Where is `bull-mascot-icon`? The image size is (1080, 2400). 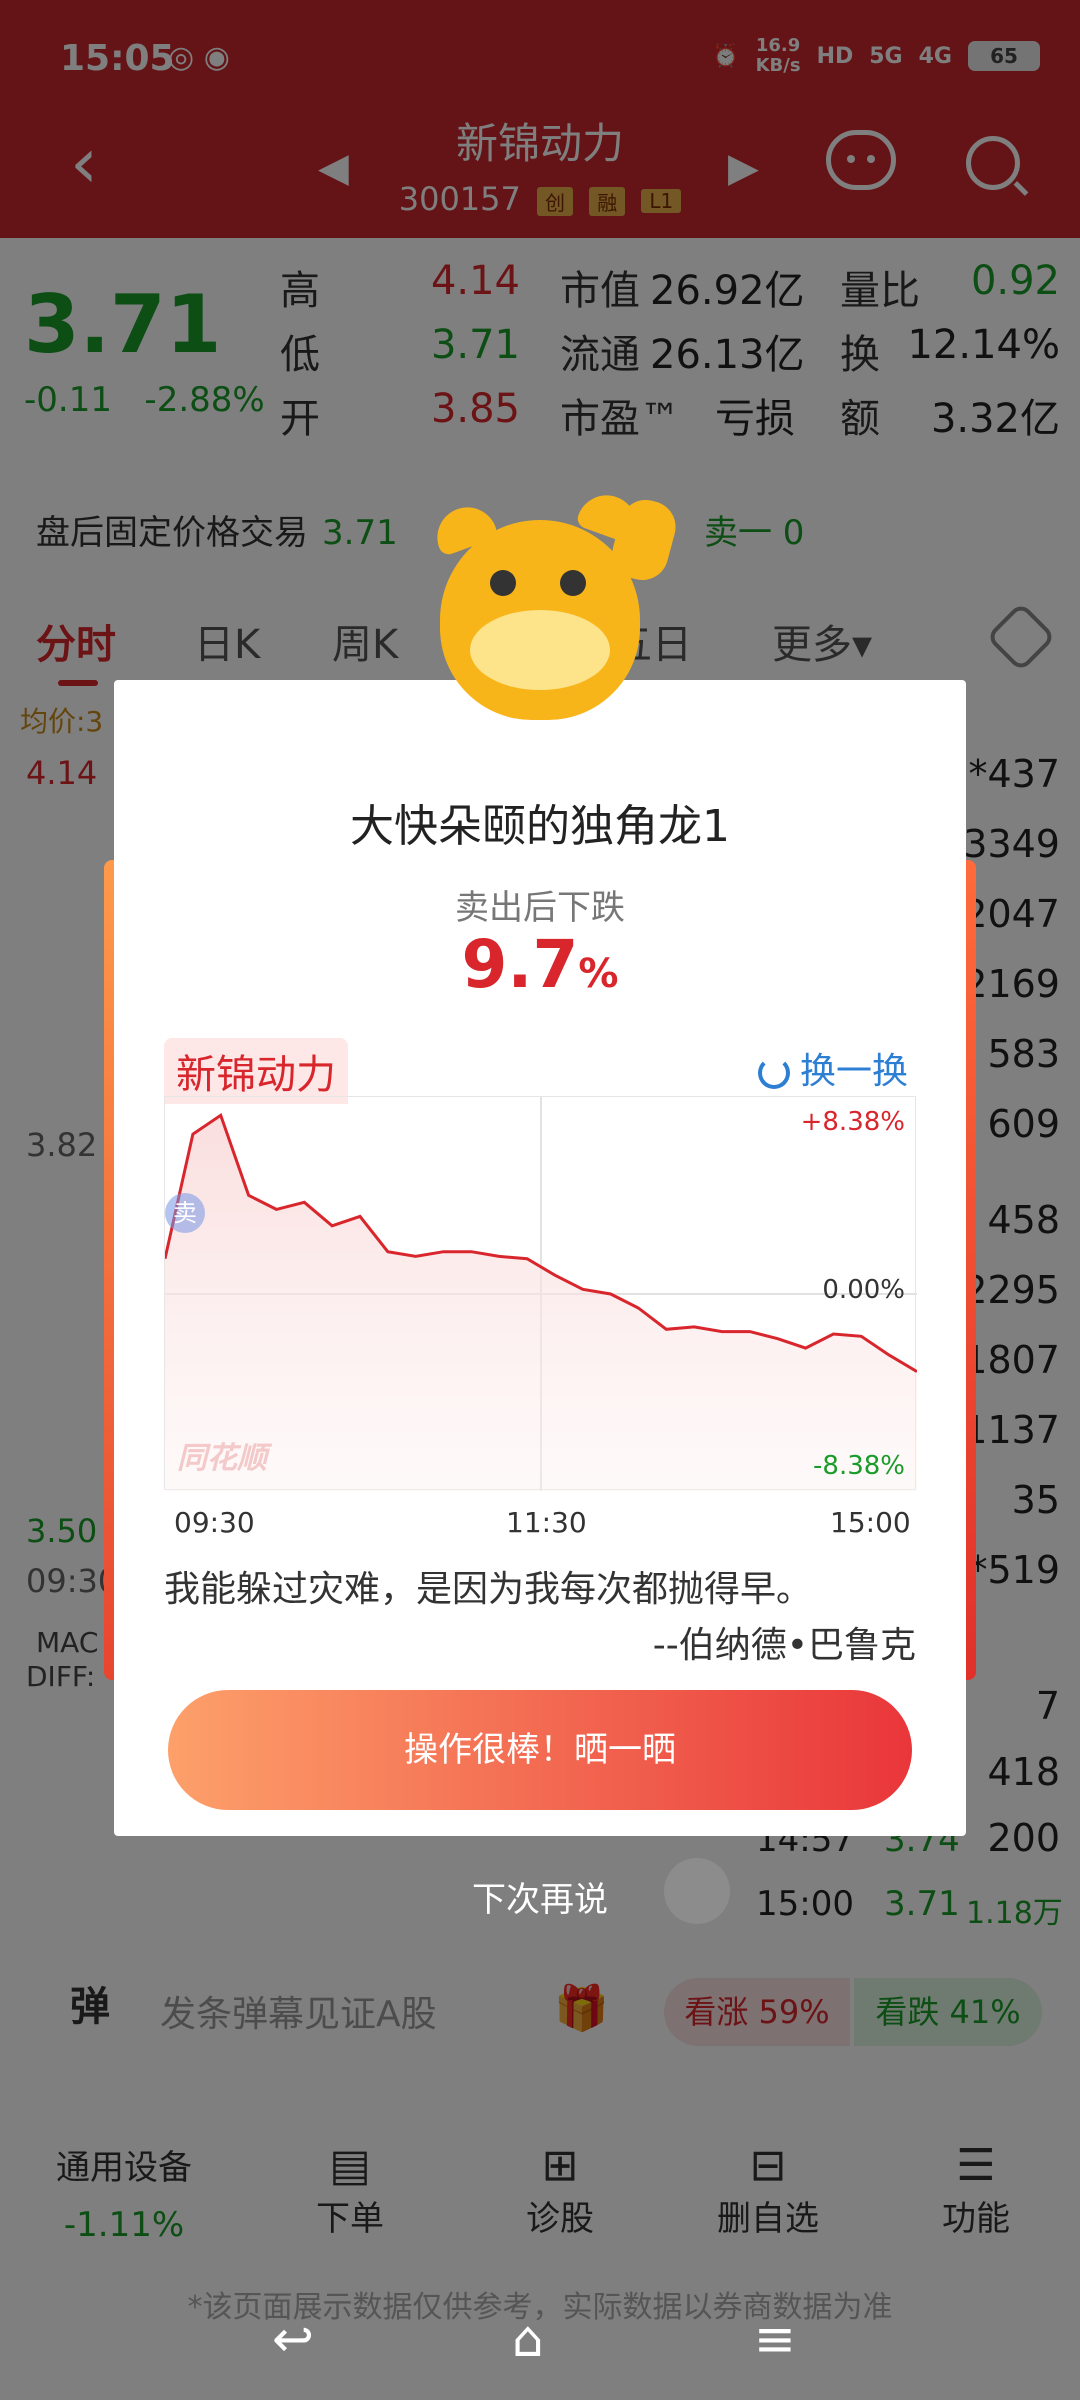 bull-mascot-icon is located at coordinates (551, 608).